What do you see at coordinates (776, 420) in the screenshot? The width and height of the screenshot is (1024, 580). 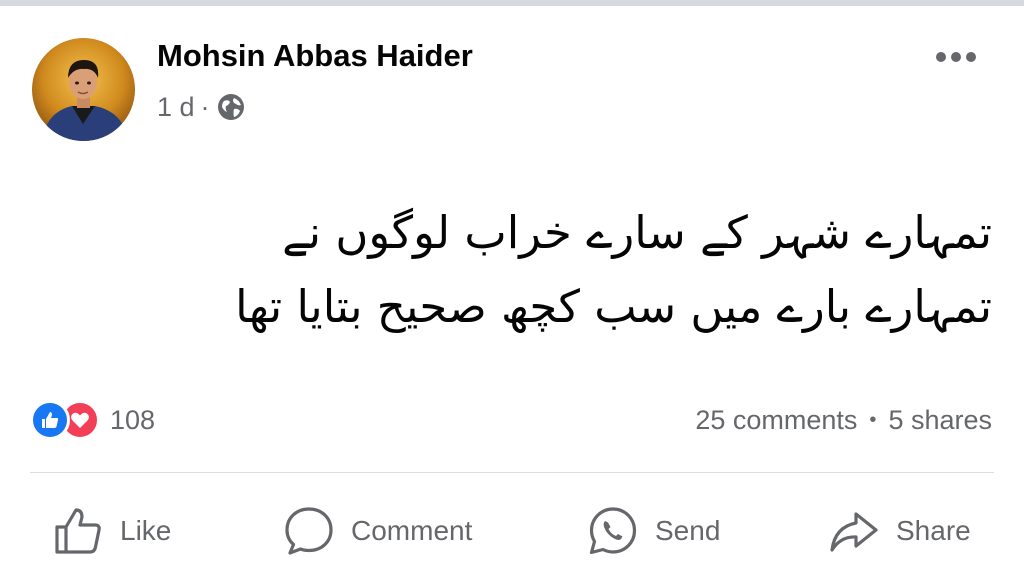 I see `comments-count-link: 25 comments` at bounding box center [776, 420].